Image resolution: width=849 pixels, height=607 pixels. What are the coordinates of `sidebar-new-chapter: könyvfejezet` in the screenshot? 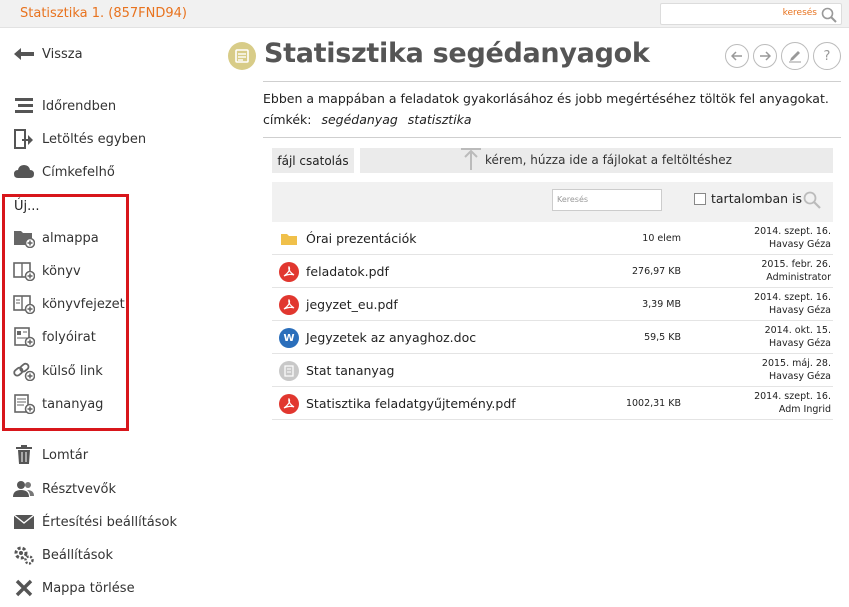 It's located at (68, 304).